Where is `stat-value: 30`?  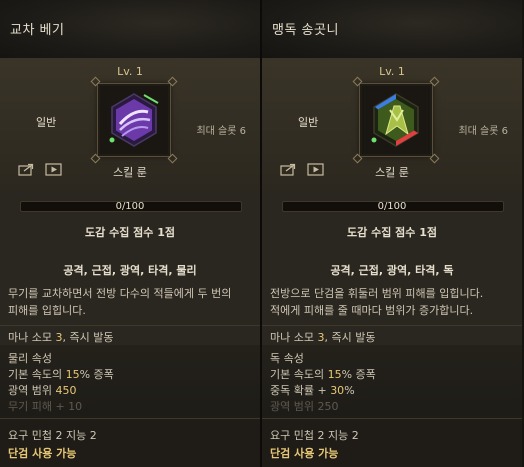
stat-value: 30 is located at coordinates (337, 390).